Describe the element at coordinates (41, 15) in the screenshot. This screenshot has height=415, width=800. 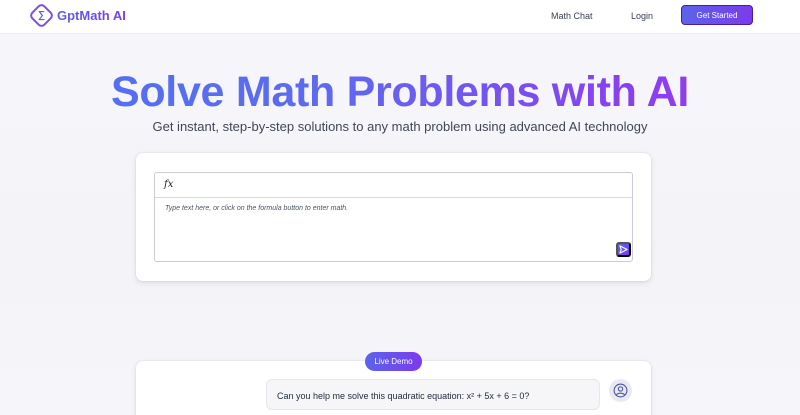
I see `math-logo-icon: ∑` at that location.